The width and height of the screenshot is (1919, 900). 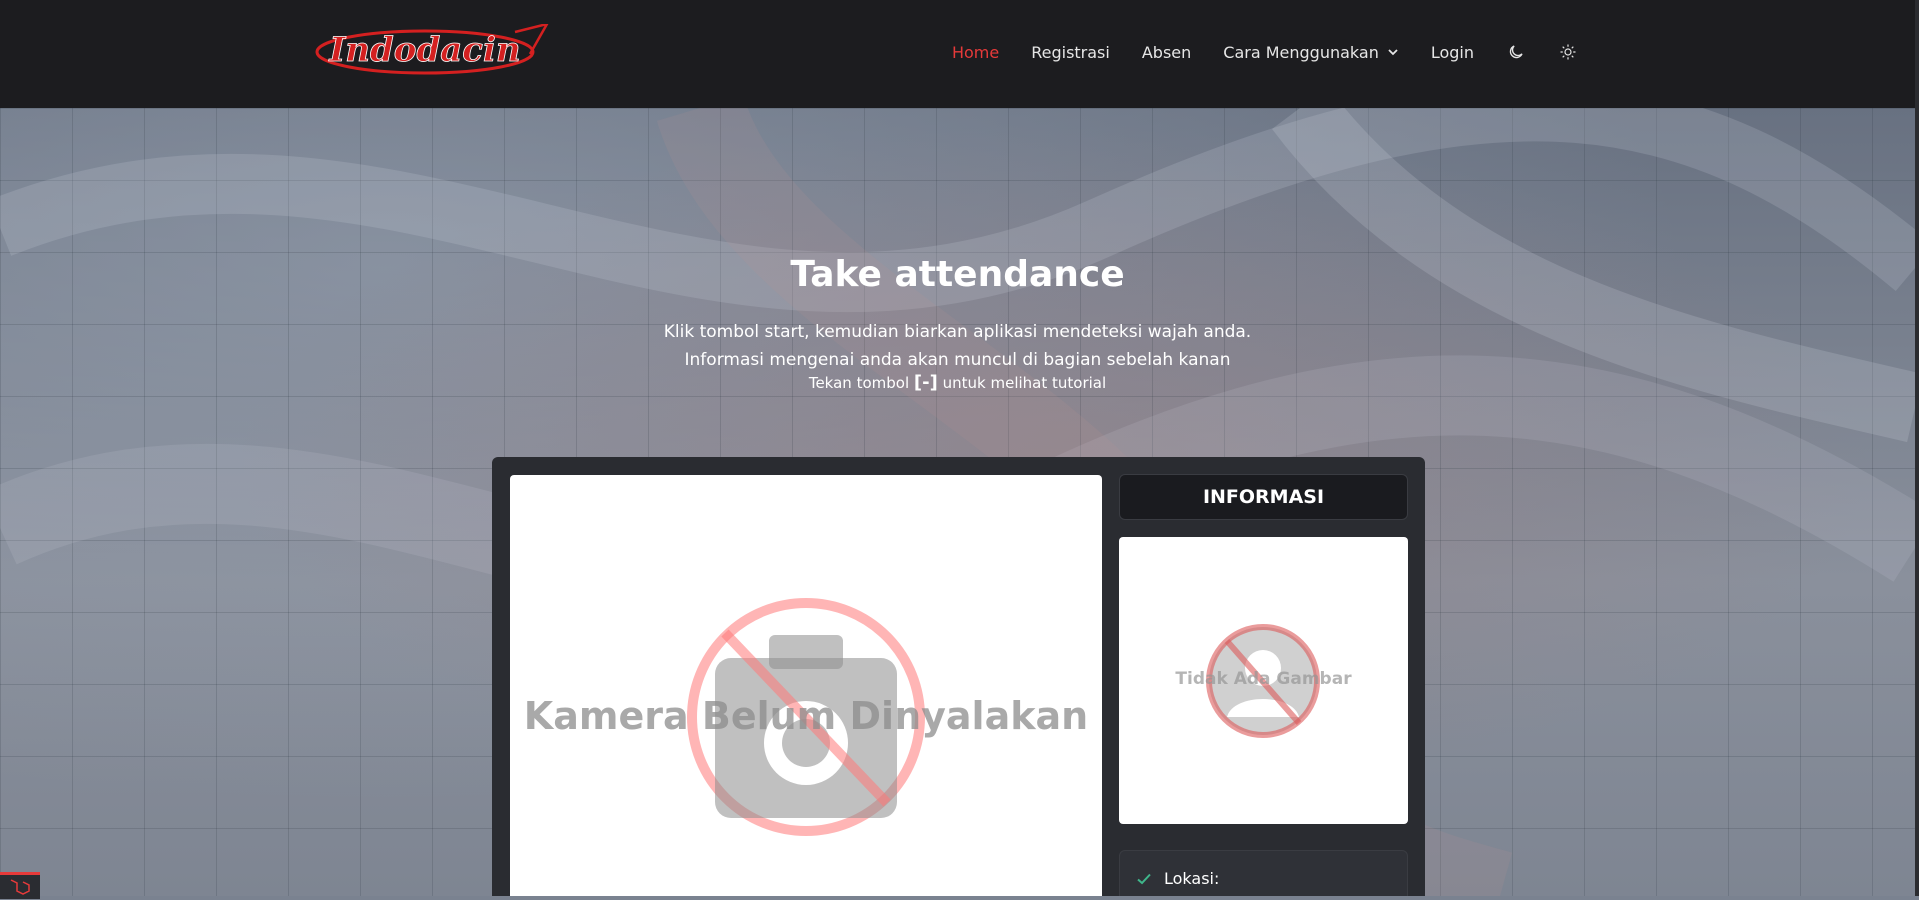 What do you see at coordinates (1070, 52) in the screenshot?
I see `nav-registrasi: Registrasi` at bounding box center [1070, 52].